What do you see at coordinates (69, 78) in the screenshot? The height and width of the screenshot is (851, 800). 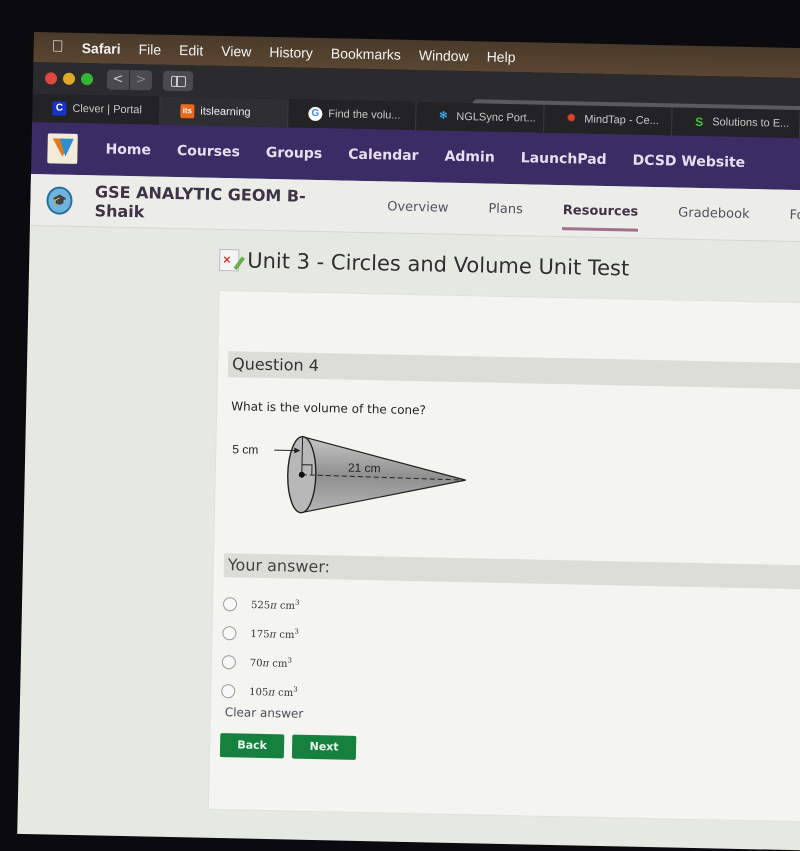 I see `minimize-window-button` at bounding box center [69, 78].